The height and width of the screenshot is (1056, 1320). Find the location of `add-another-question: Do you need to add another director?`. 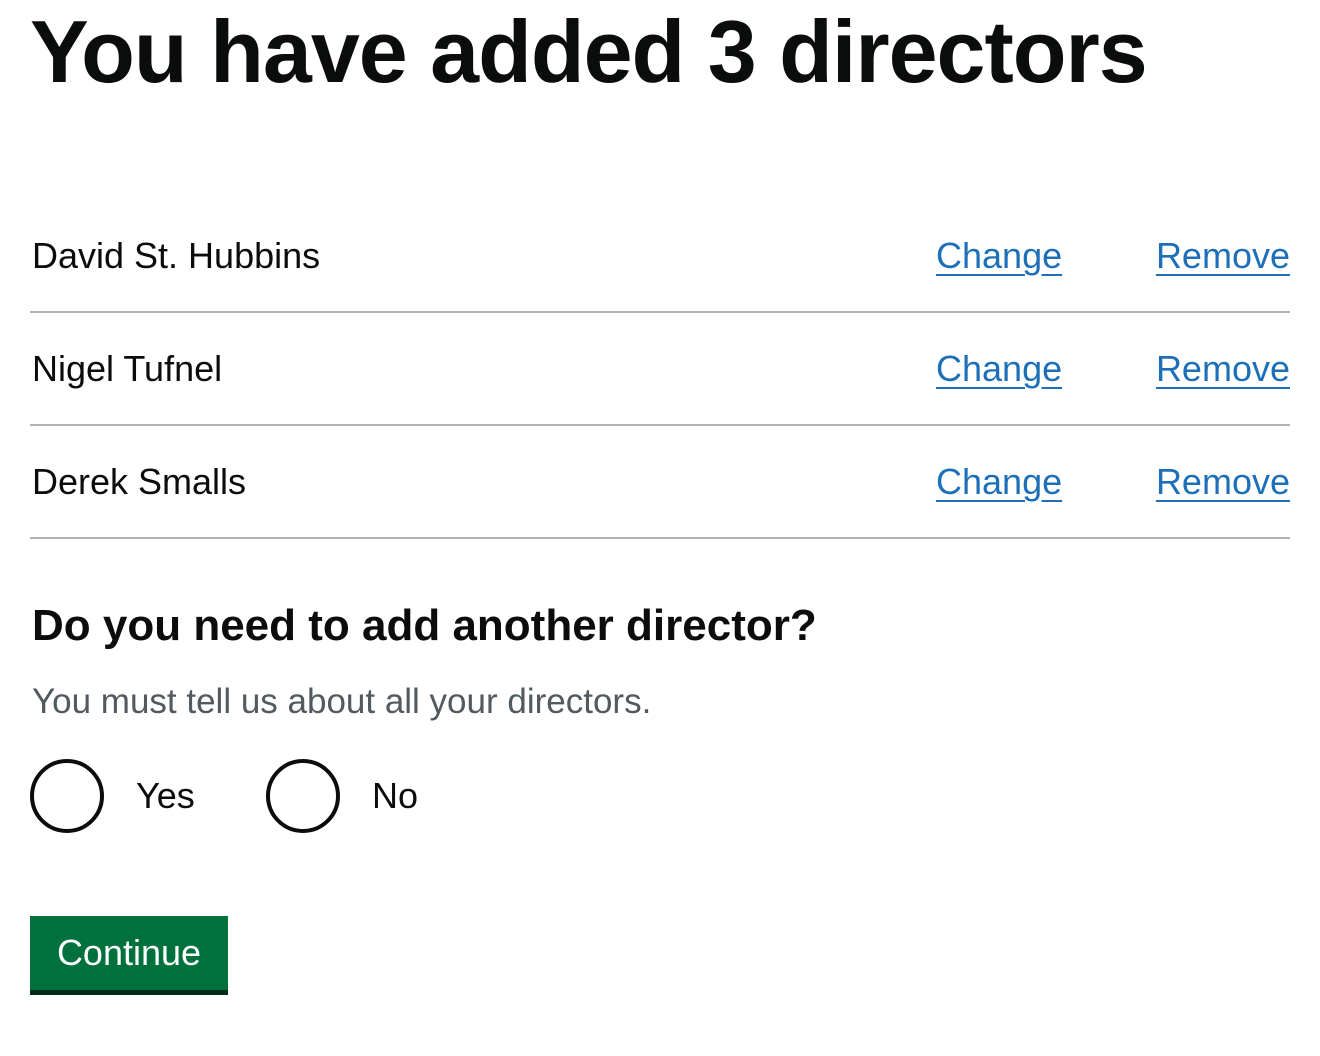

add-another-question: Do you need to add another director? is located at coordinates (424, 625).